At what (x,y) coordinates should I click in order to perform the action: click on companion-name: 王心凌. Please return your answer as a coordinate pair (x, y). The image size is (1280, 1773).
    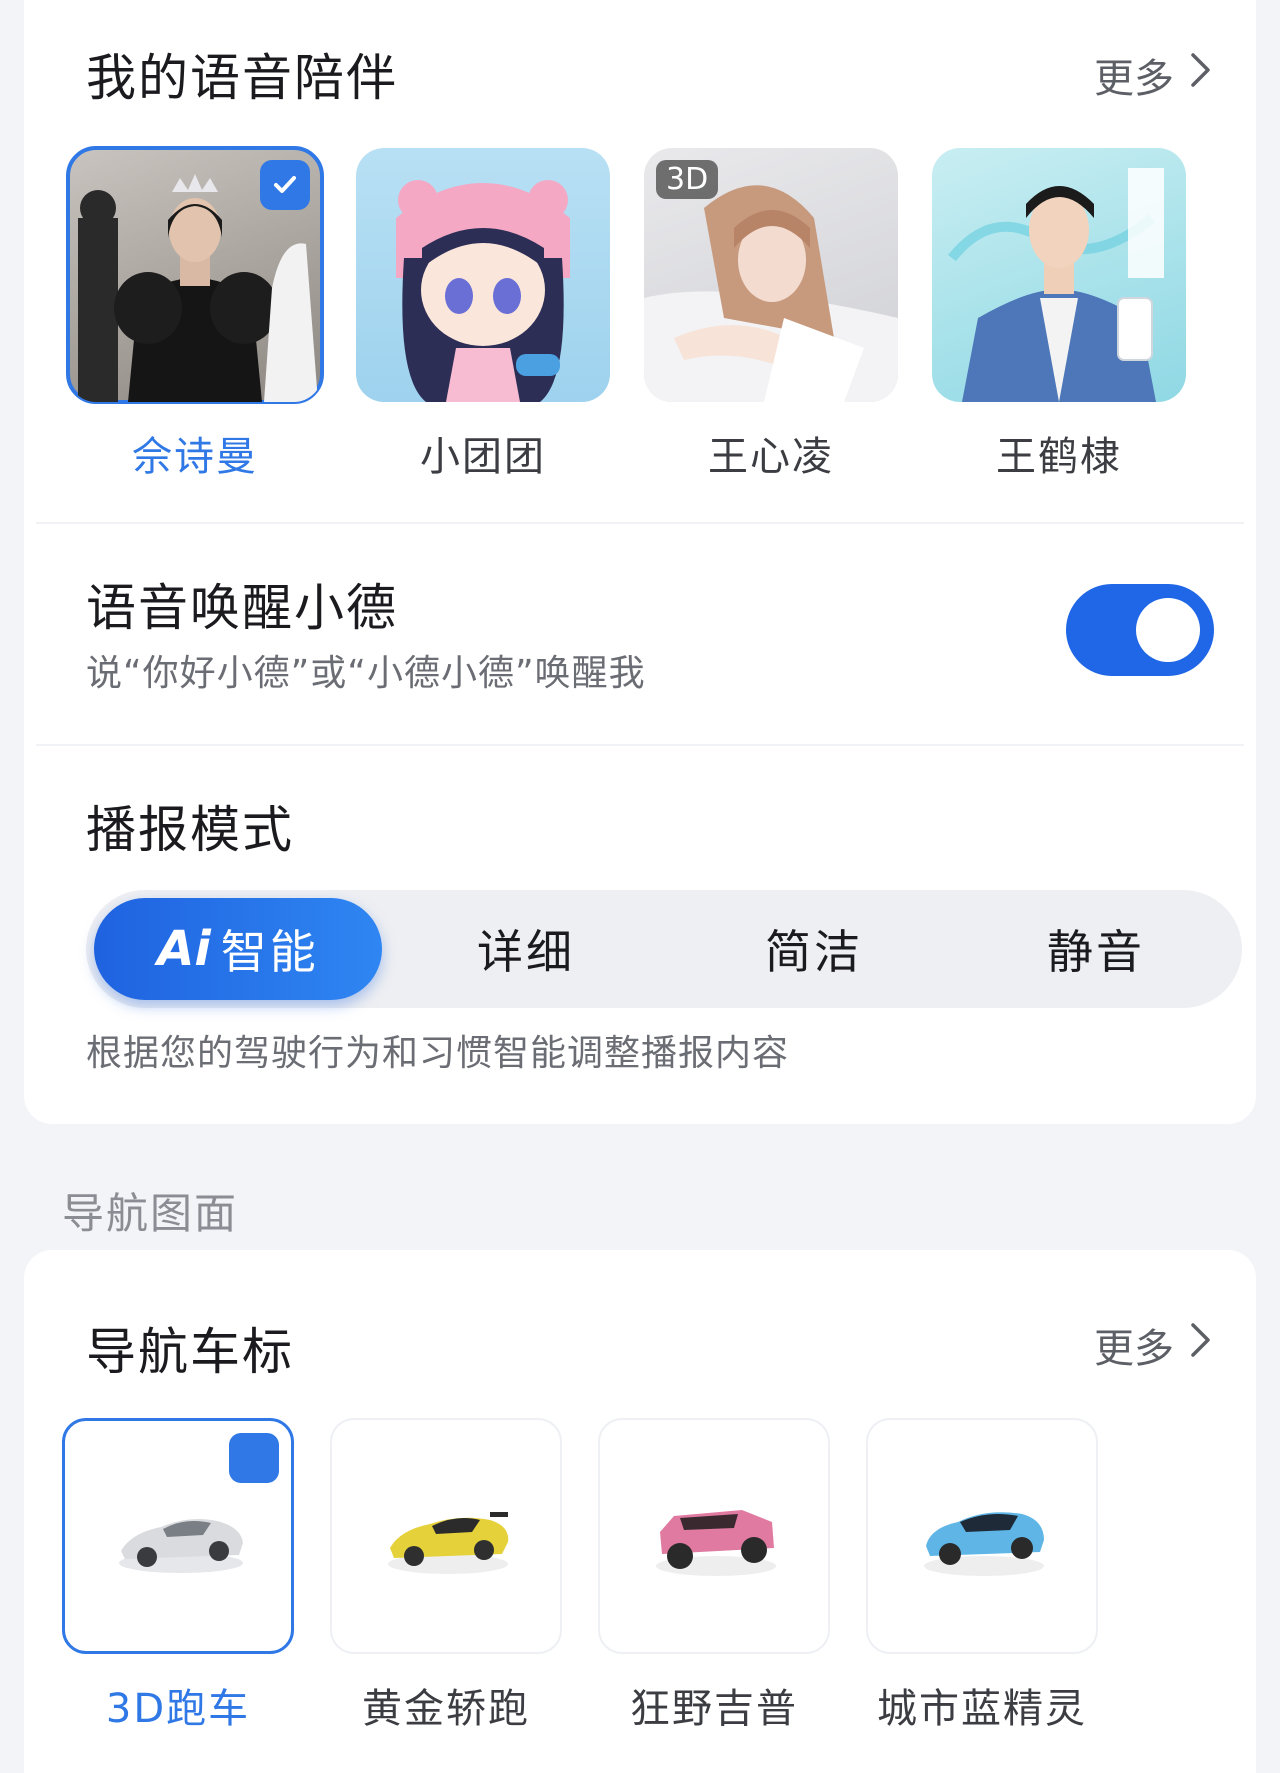
    Looking at the image, I should click on (771, 457).